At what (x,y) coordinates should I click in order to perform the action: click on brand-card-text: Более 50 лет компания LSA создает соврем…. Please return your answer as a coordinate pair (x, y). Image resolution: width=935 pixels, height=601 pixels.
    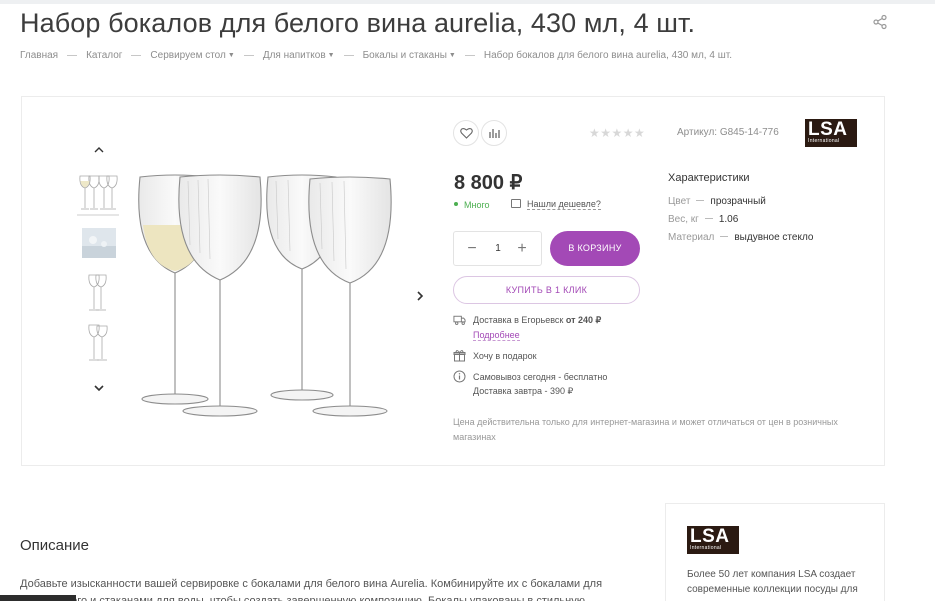
    Looking at the image, I should click on (772, 582).